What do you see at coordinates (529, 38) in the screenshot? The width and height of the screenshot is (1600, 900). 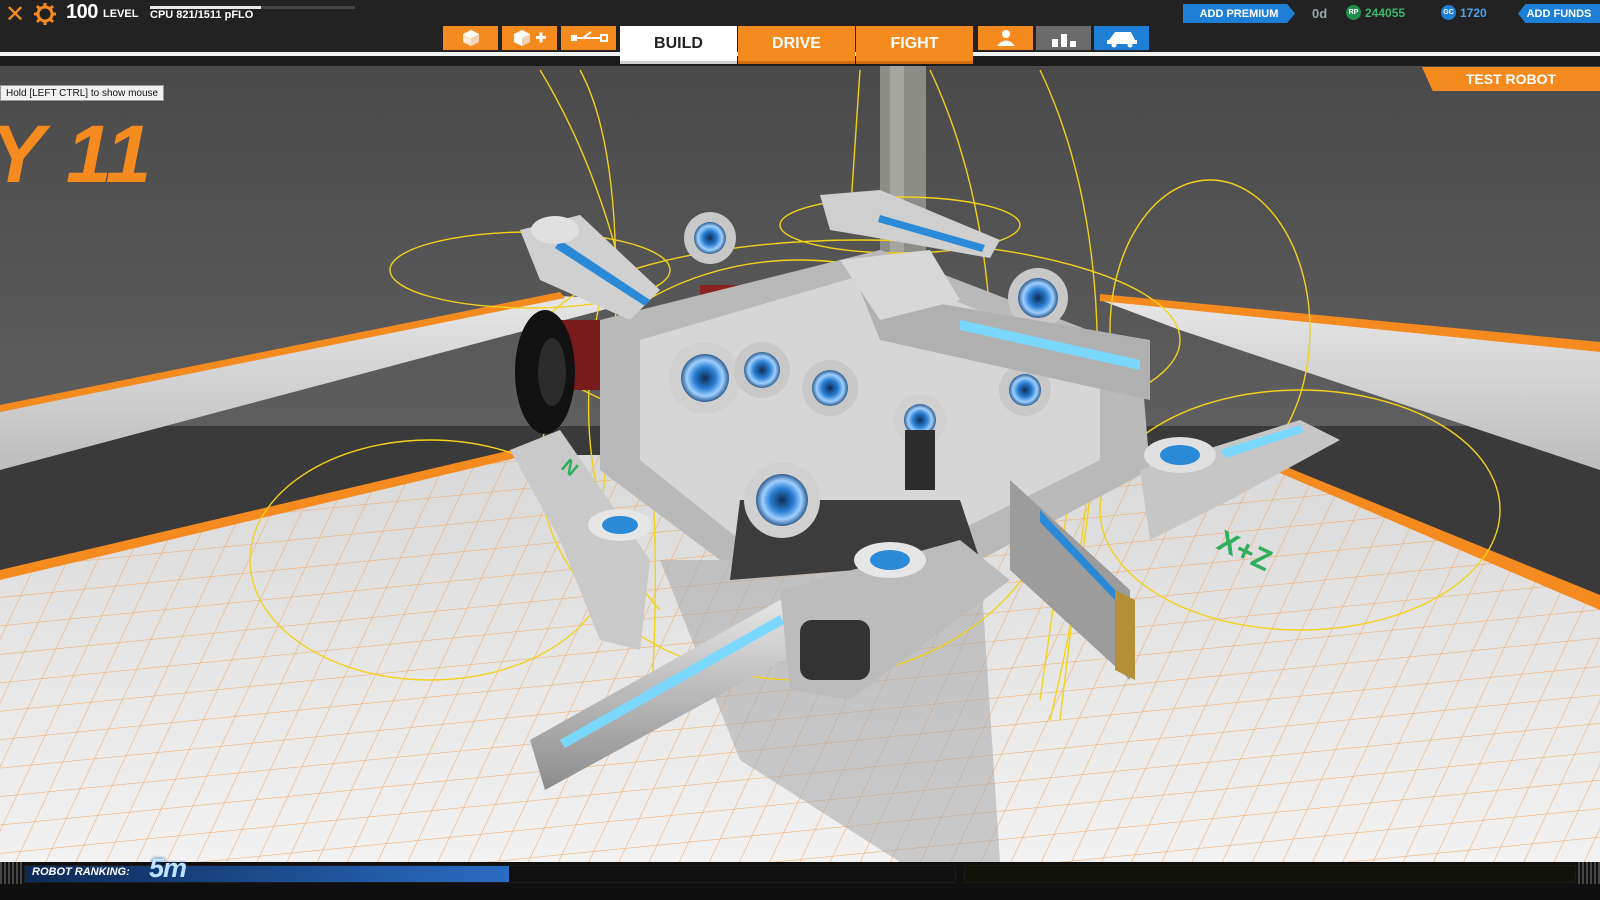 I see `add-cube-icon` at bounding box center [529, 38].